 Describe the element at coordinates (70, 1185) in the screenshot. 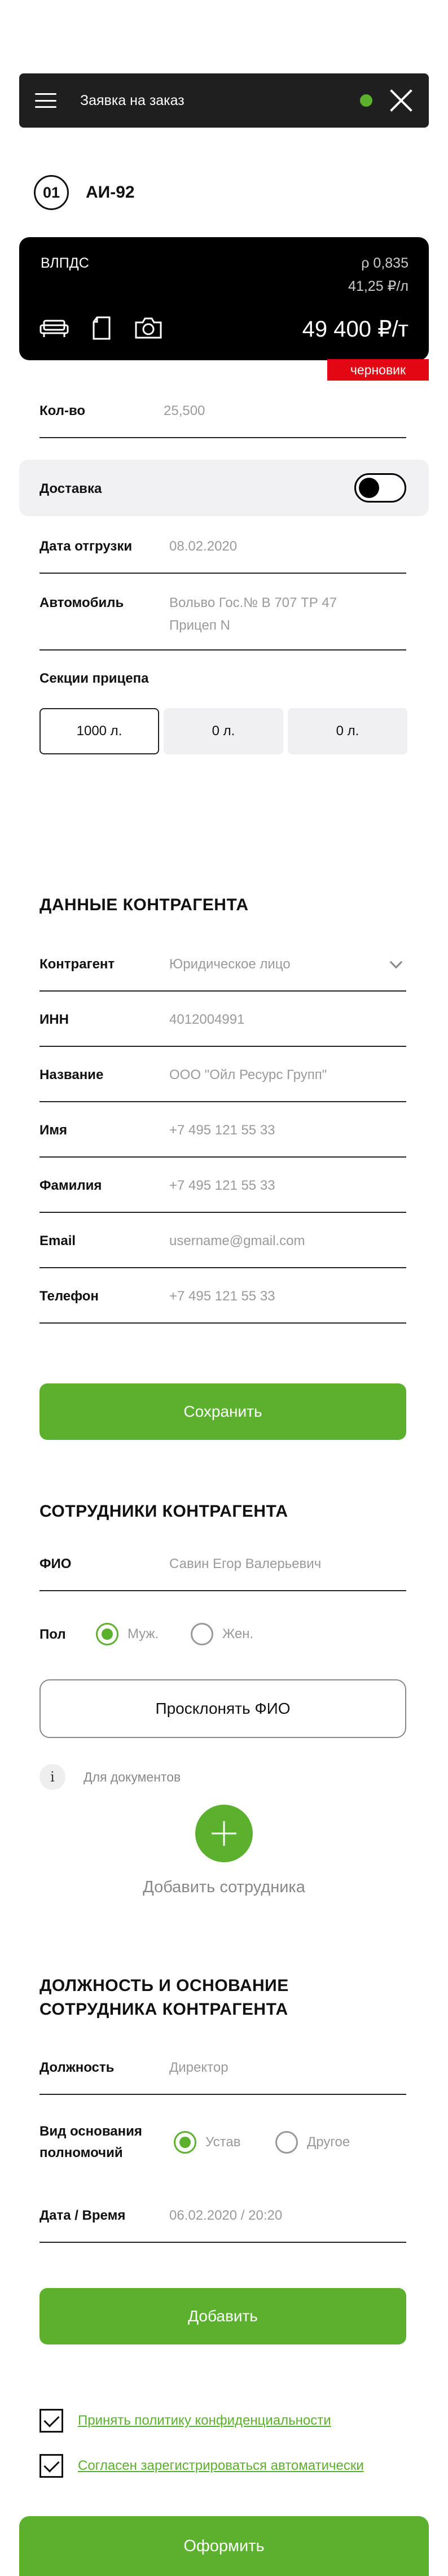

I see `last-name-label: Фамилия` at that location.